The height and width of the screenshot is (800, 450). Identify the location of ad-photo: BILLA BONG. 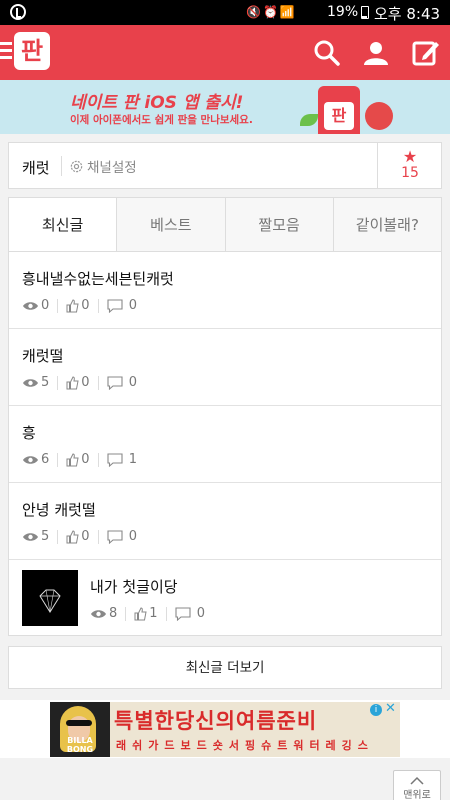
(80, 729).